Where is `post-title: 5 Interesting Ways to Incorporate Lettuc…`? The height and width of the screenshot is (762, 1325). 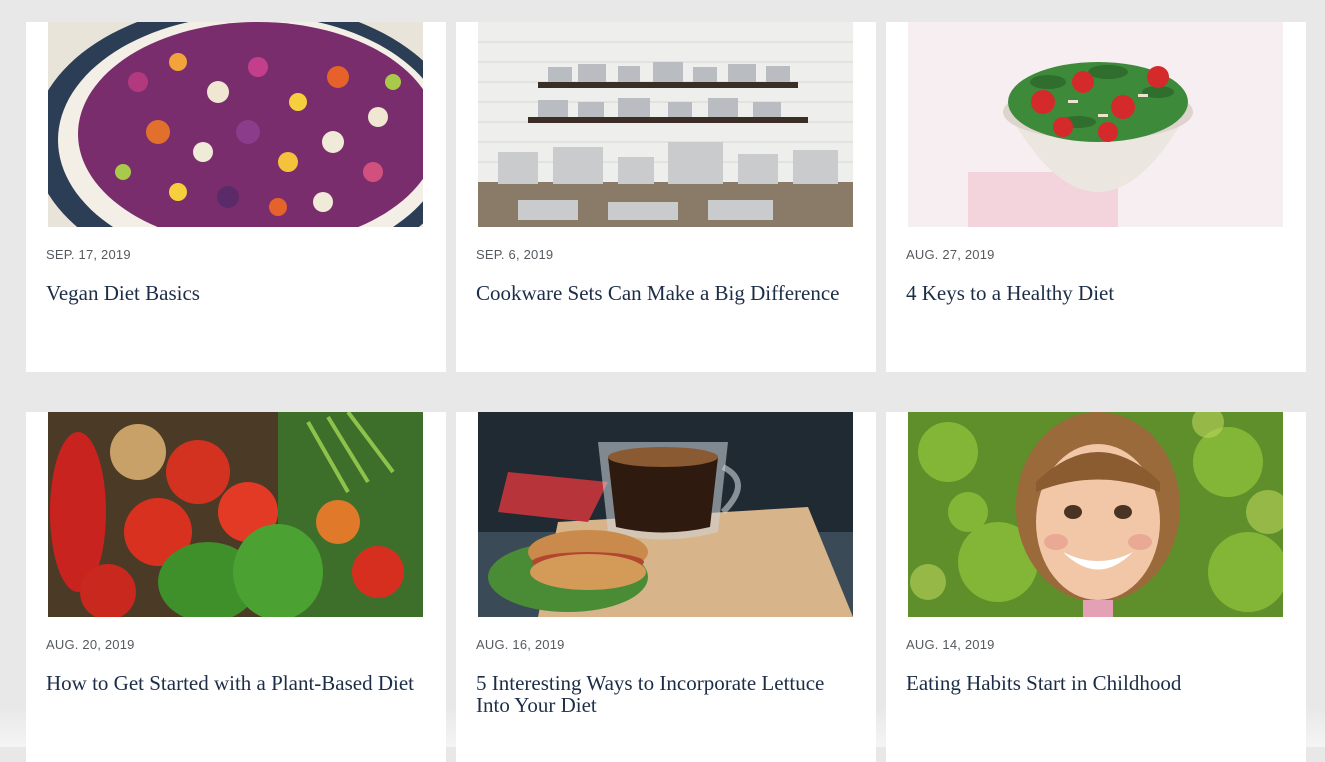
post-title: 5 Interesting Ways to Incorporate Lettuc… is located at coordinates (668, 694).